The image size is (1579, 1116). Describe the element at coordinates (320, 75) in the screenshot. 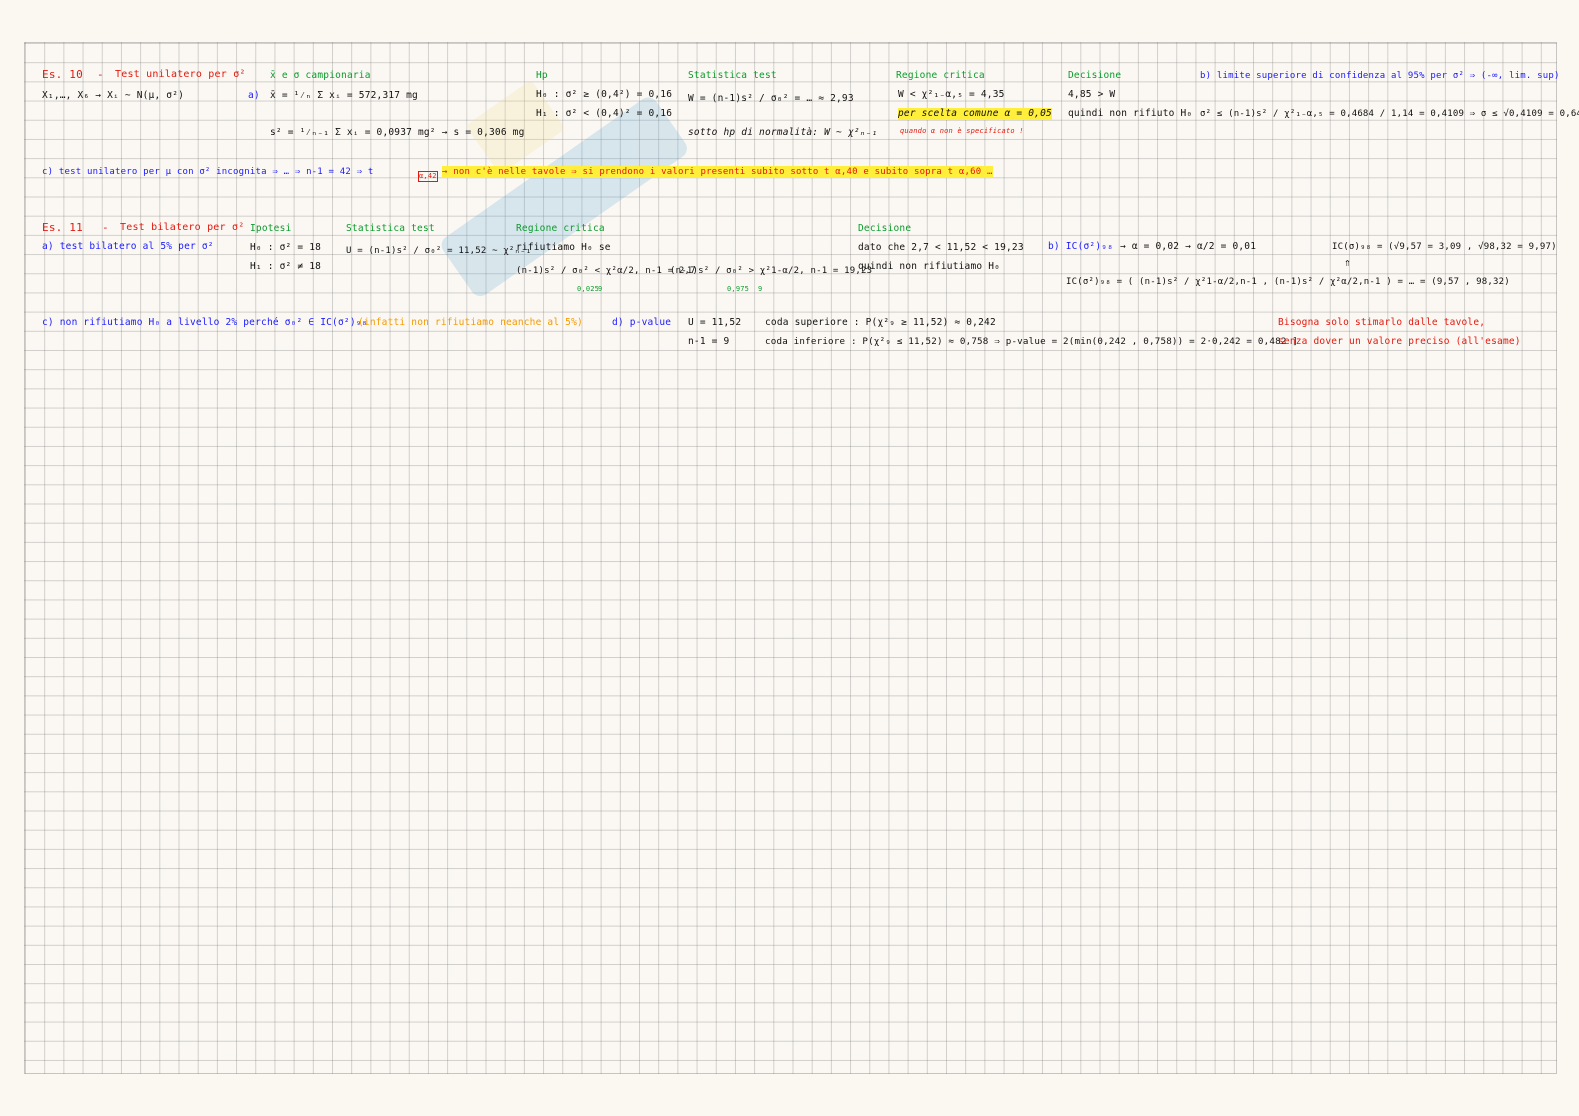

I see `es10-stats-header: x̄ e σ campionaria` at that location.